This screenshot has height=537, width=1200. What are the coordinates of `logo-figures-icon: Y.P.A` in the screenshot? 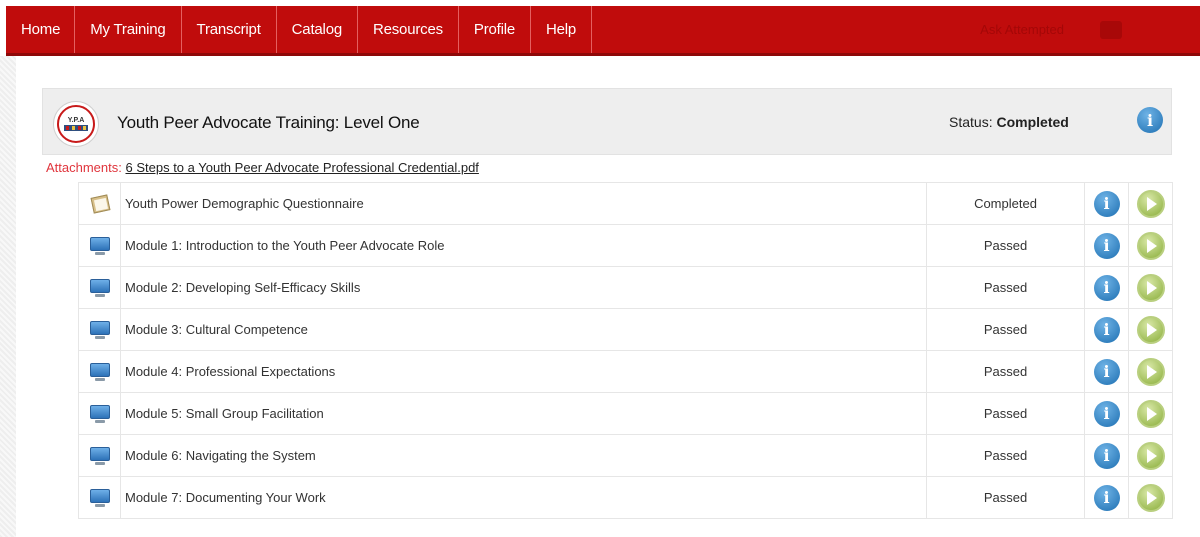 It's located at (76, 124).